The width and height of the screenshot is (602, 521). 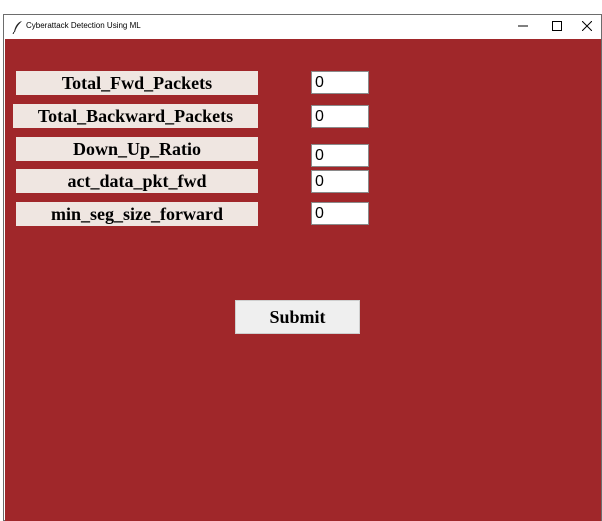 What do you see at coordinates (137, 83) in the screenshot?
I see `label-total-fwd-packets: Total_Fwd_Packets` at bounding box center [137, 83].